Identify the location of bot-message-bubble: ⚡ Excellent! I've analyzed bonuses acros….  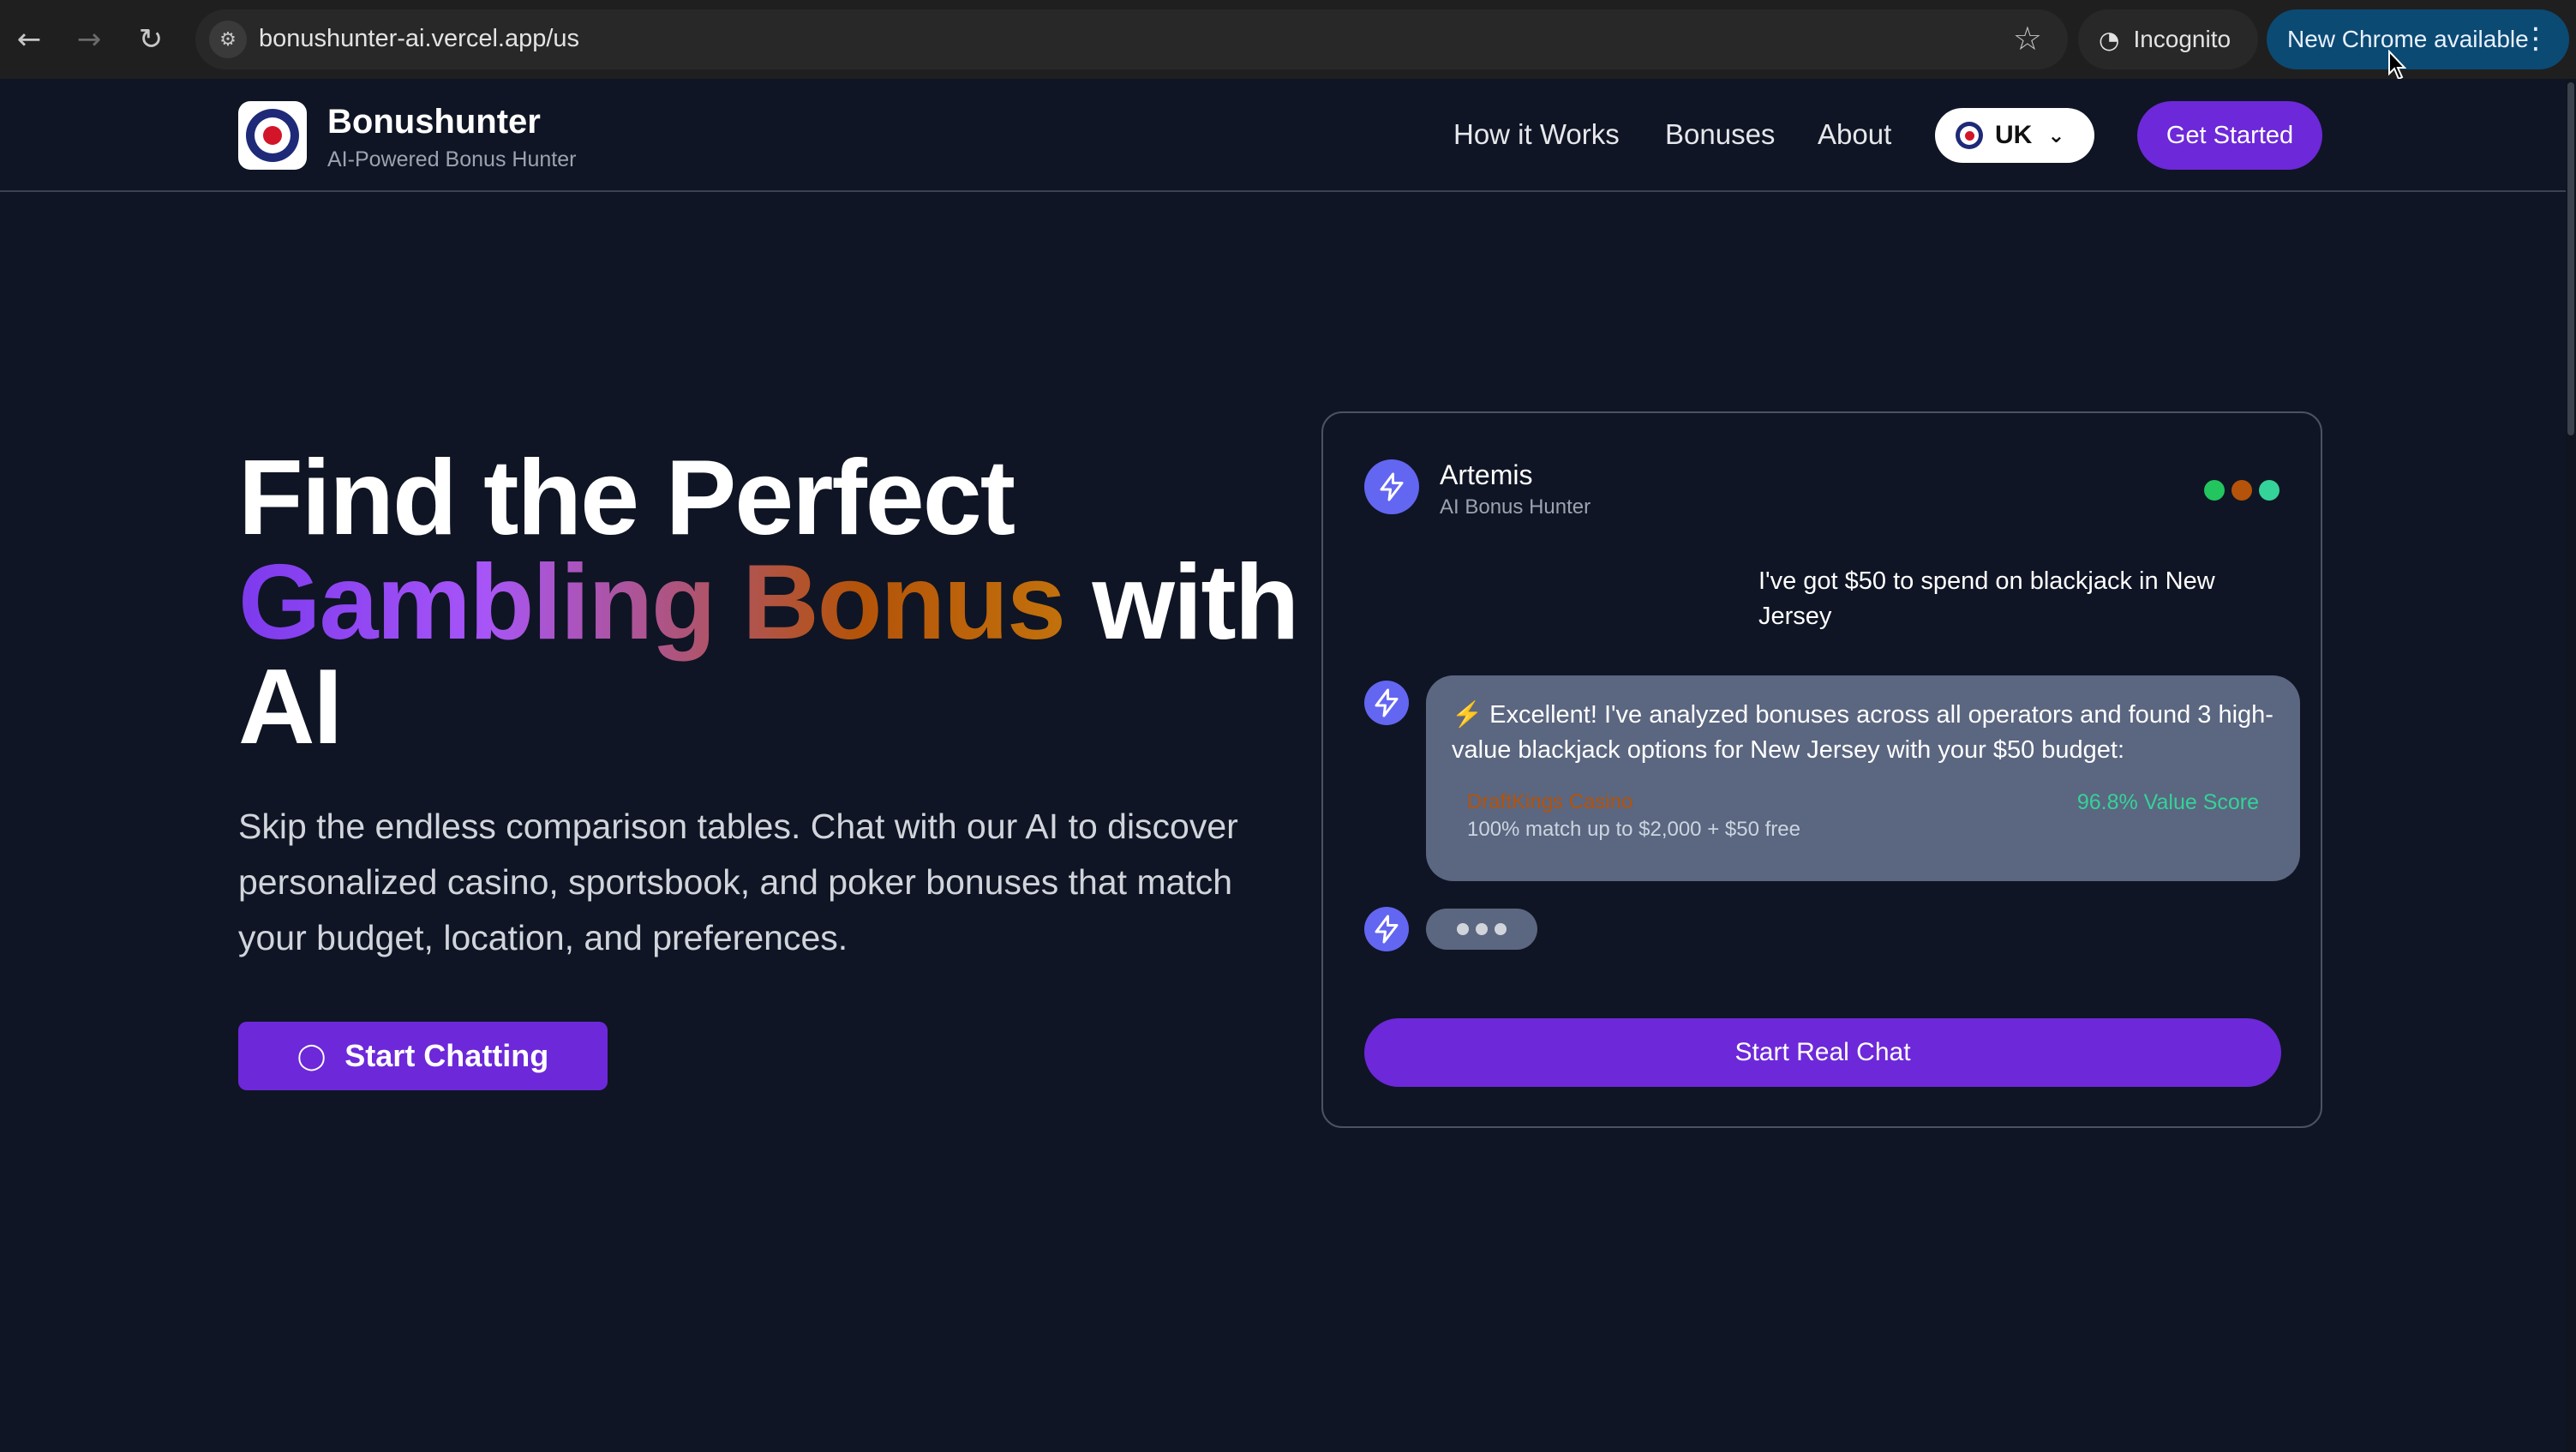
(1863, 778).